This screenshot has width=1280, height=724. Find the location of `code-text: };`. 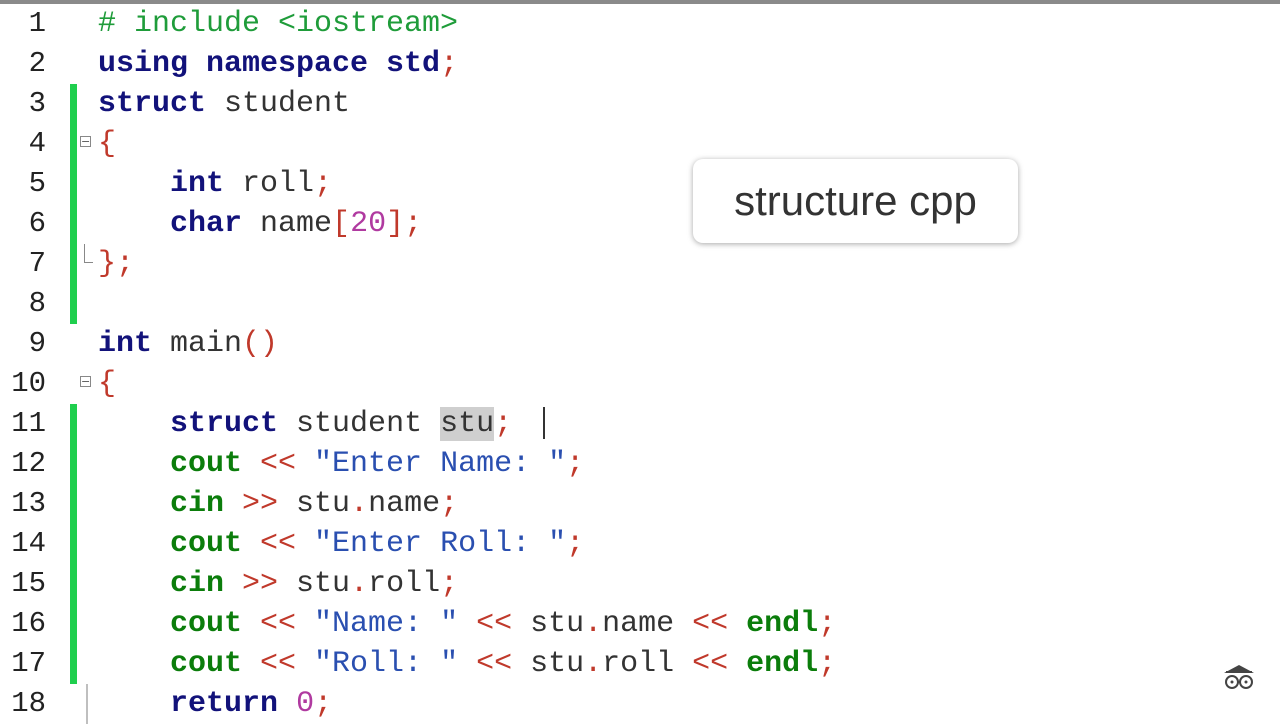

code-text: }; is located at coordinates (116, 264).